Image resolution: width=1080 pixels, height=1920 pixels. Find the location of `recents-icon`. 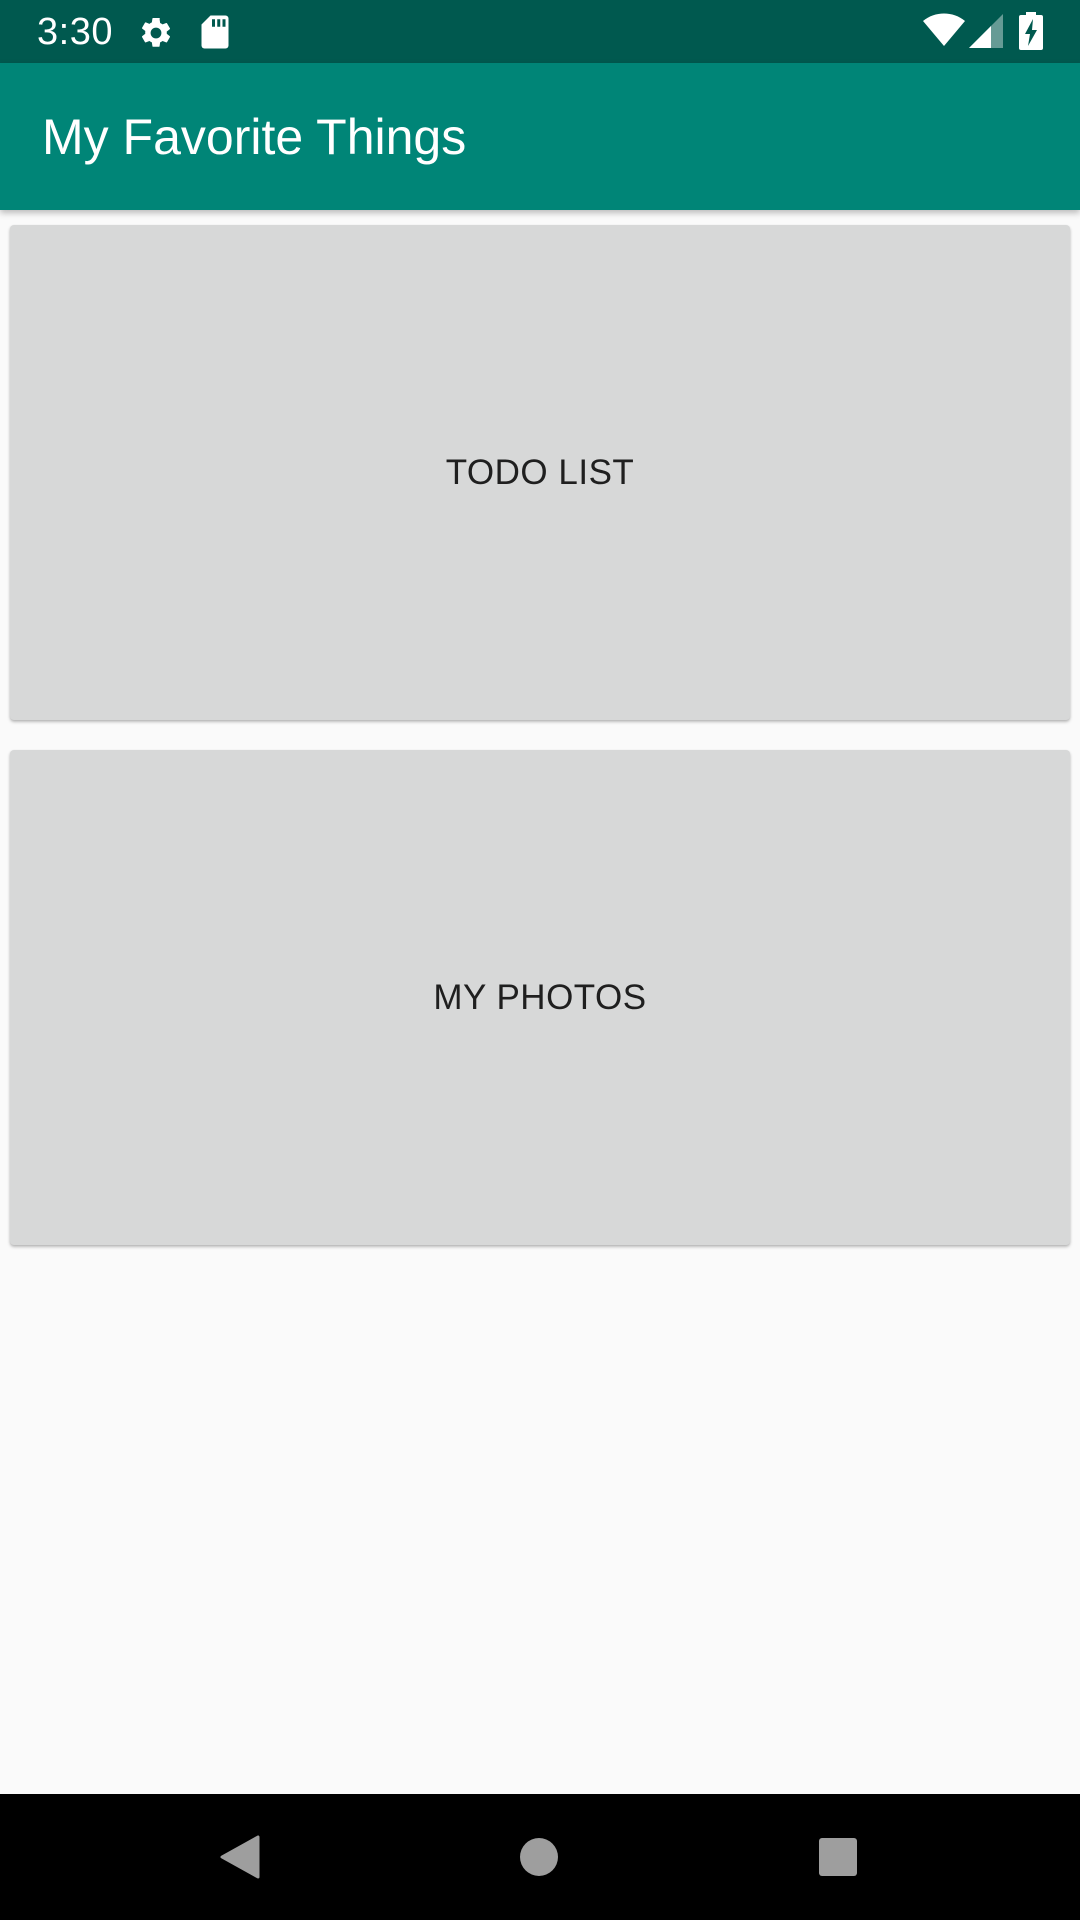

recents-icon is located at coordinates (838, 1857).